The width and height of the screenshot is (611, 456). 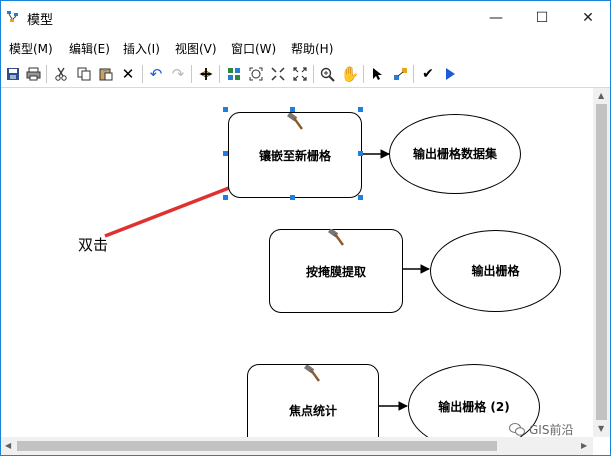 I want to click on menu-view: 视图(V), so click(x=196, y=48).